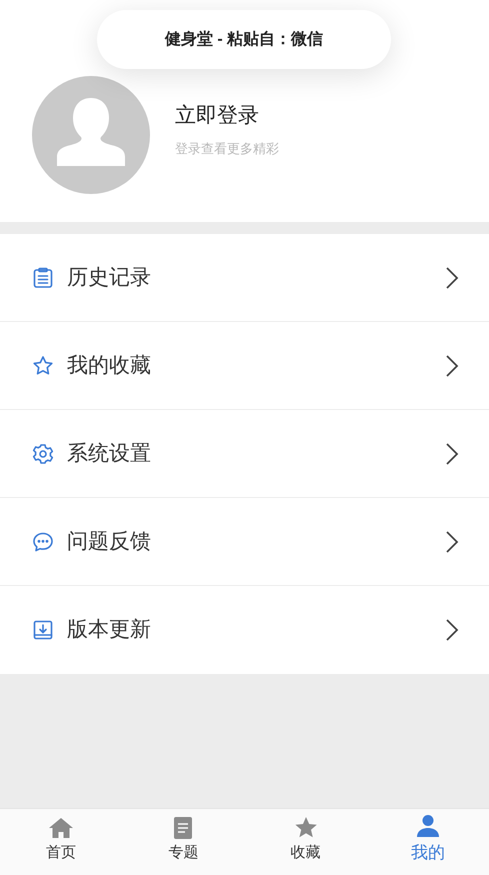 The width and height of the screenshot is (489, 875). Describe the element at coordinates (109, 541) in the screenshot. I see `menu-label: 问题反馈` at that location.